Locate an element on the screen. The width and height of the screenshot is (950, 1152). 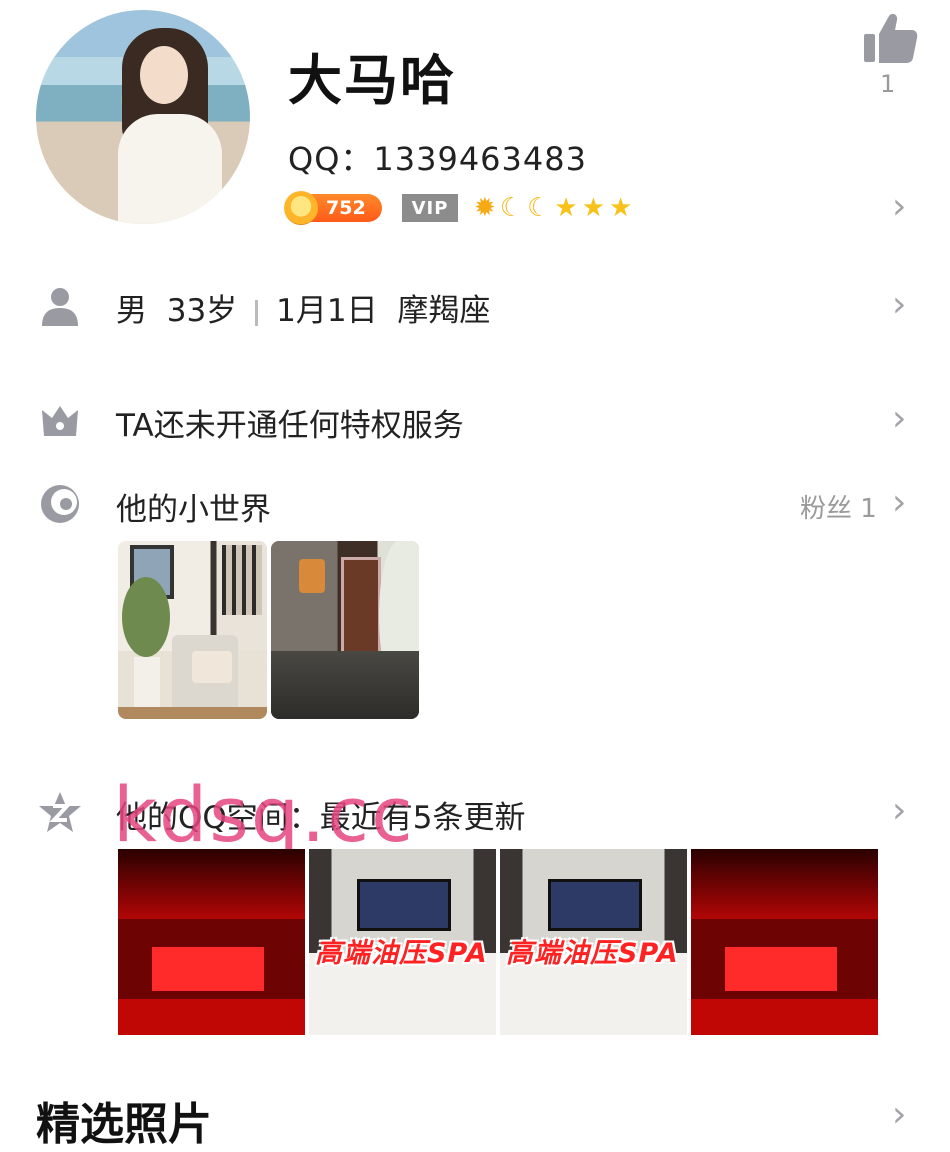
fans-count: 粉丝 1 is located at coordinates (838, 506).